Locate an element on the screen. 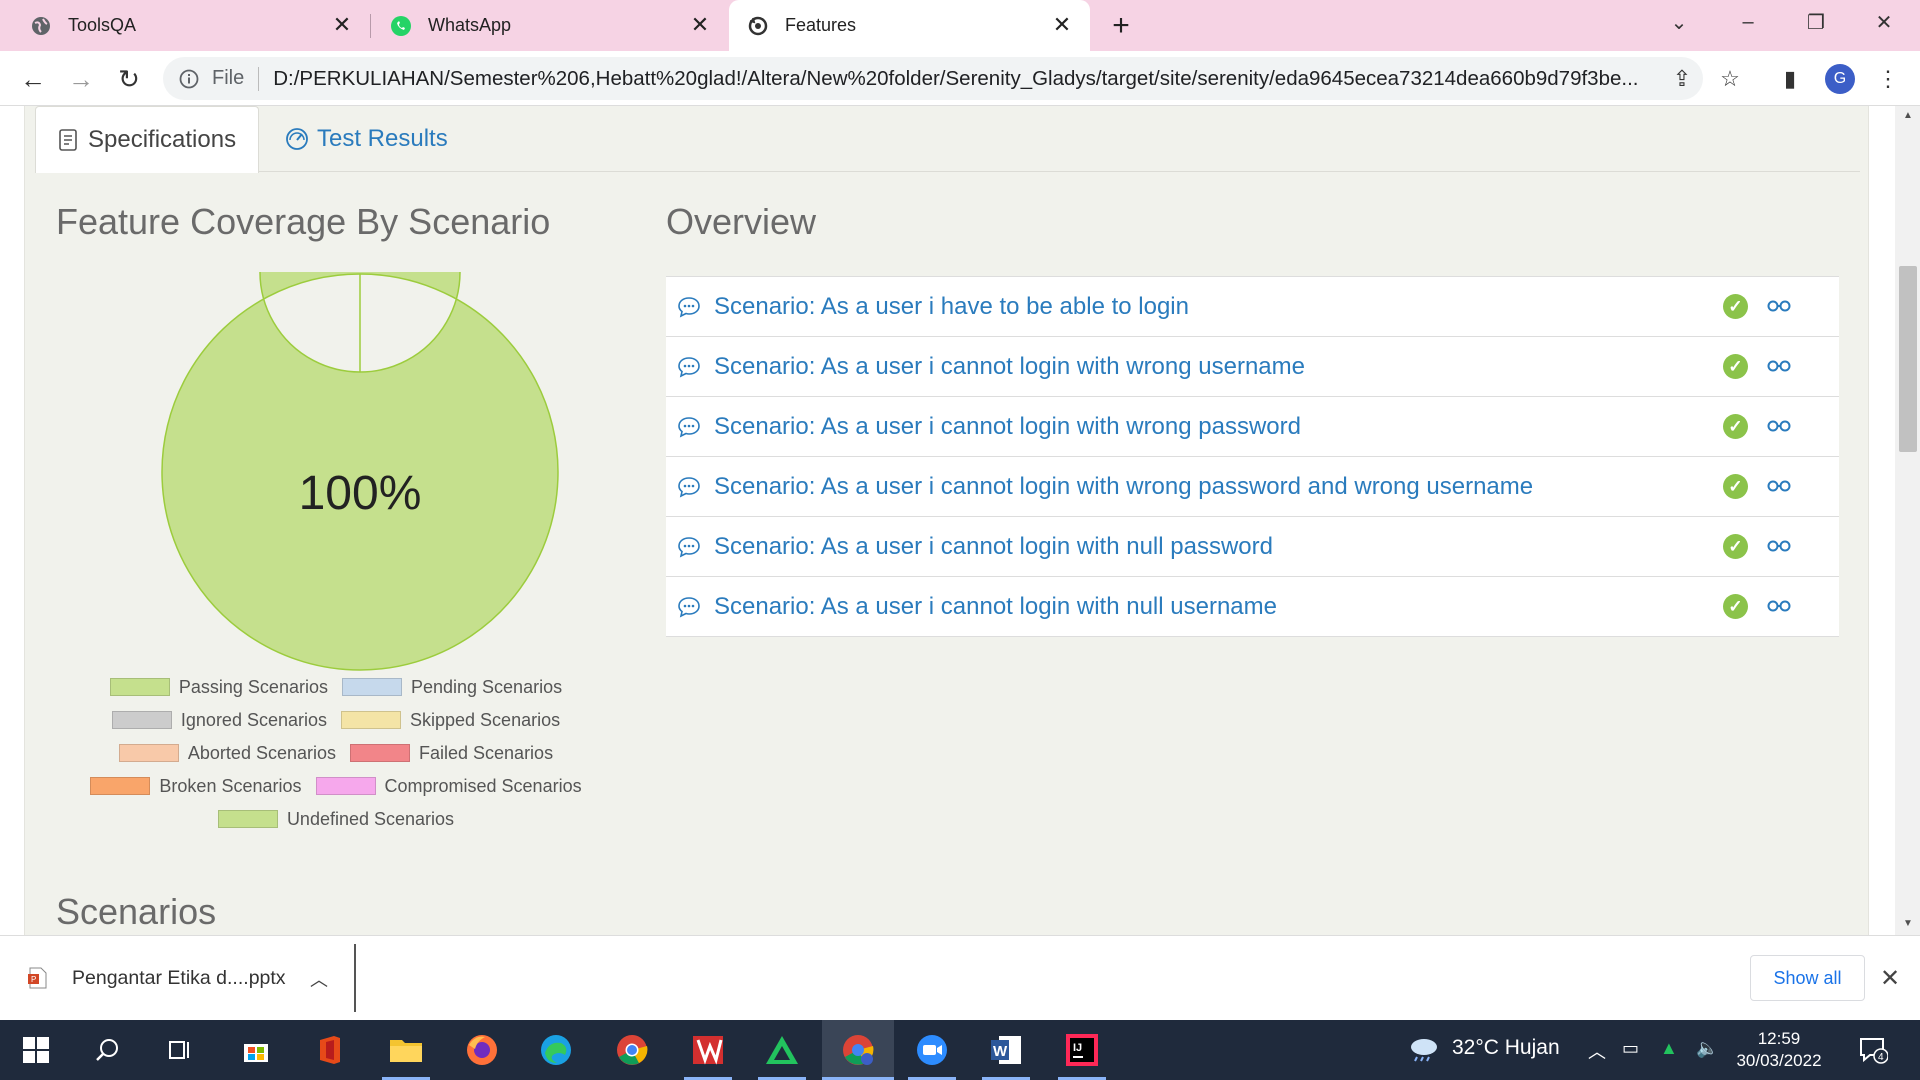  legend-row: Broken Scenarios Compromised Scenarios is located at coordinates (336, 786).